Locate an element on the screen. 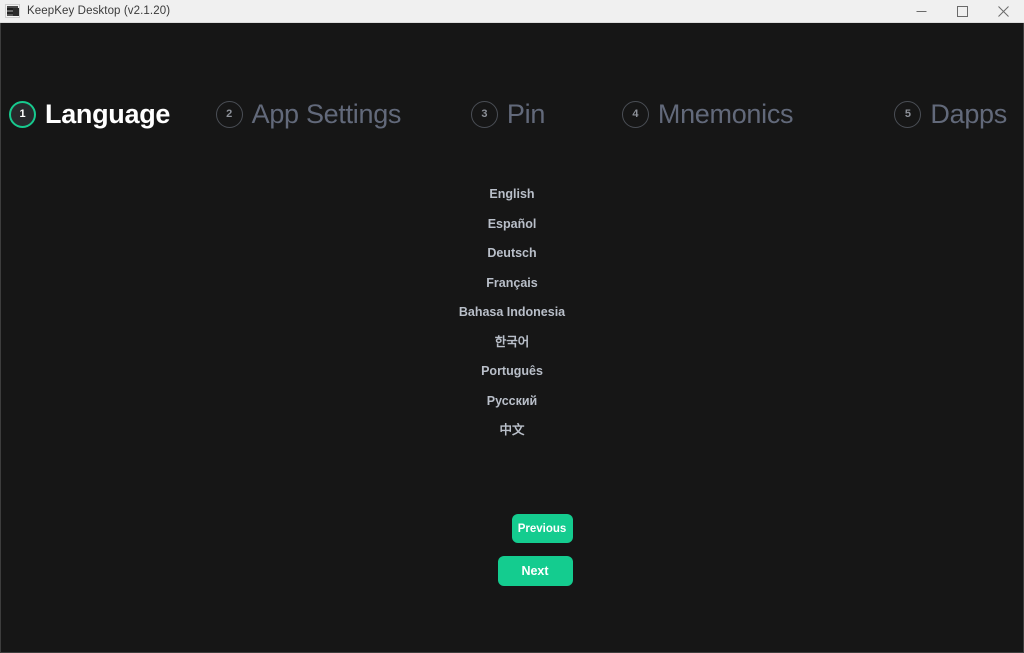 The width and height of the screenshot is (1024, 653). step-number-badge: 3 is located at coordinates (484, 114).